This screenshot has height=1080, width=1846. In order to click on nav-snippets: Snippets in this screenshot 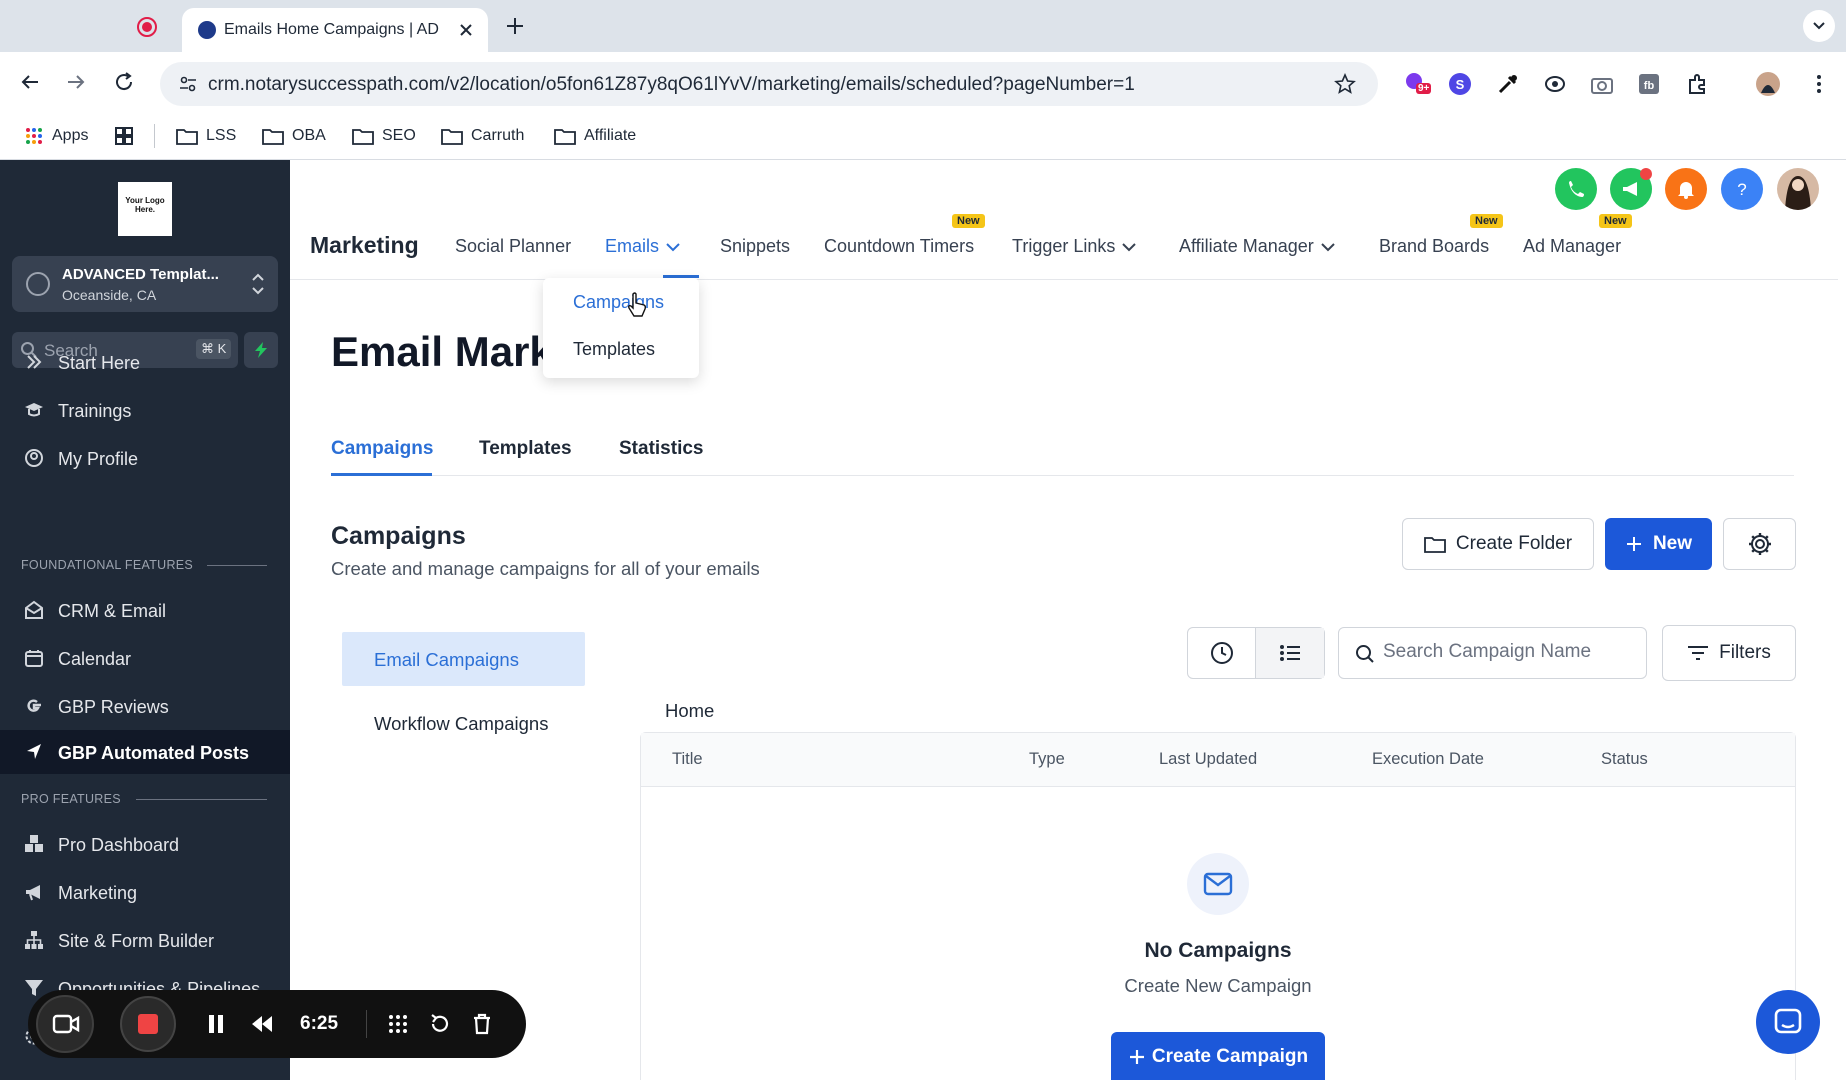, I will do `click(755, 246)`.